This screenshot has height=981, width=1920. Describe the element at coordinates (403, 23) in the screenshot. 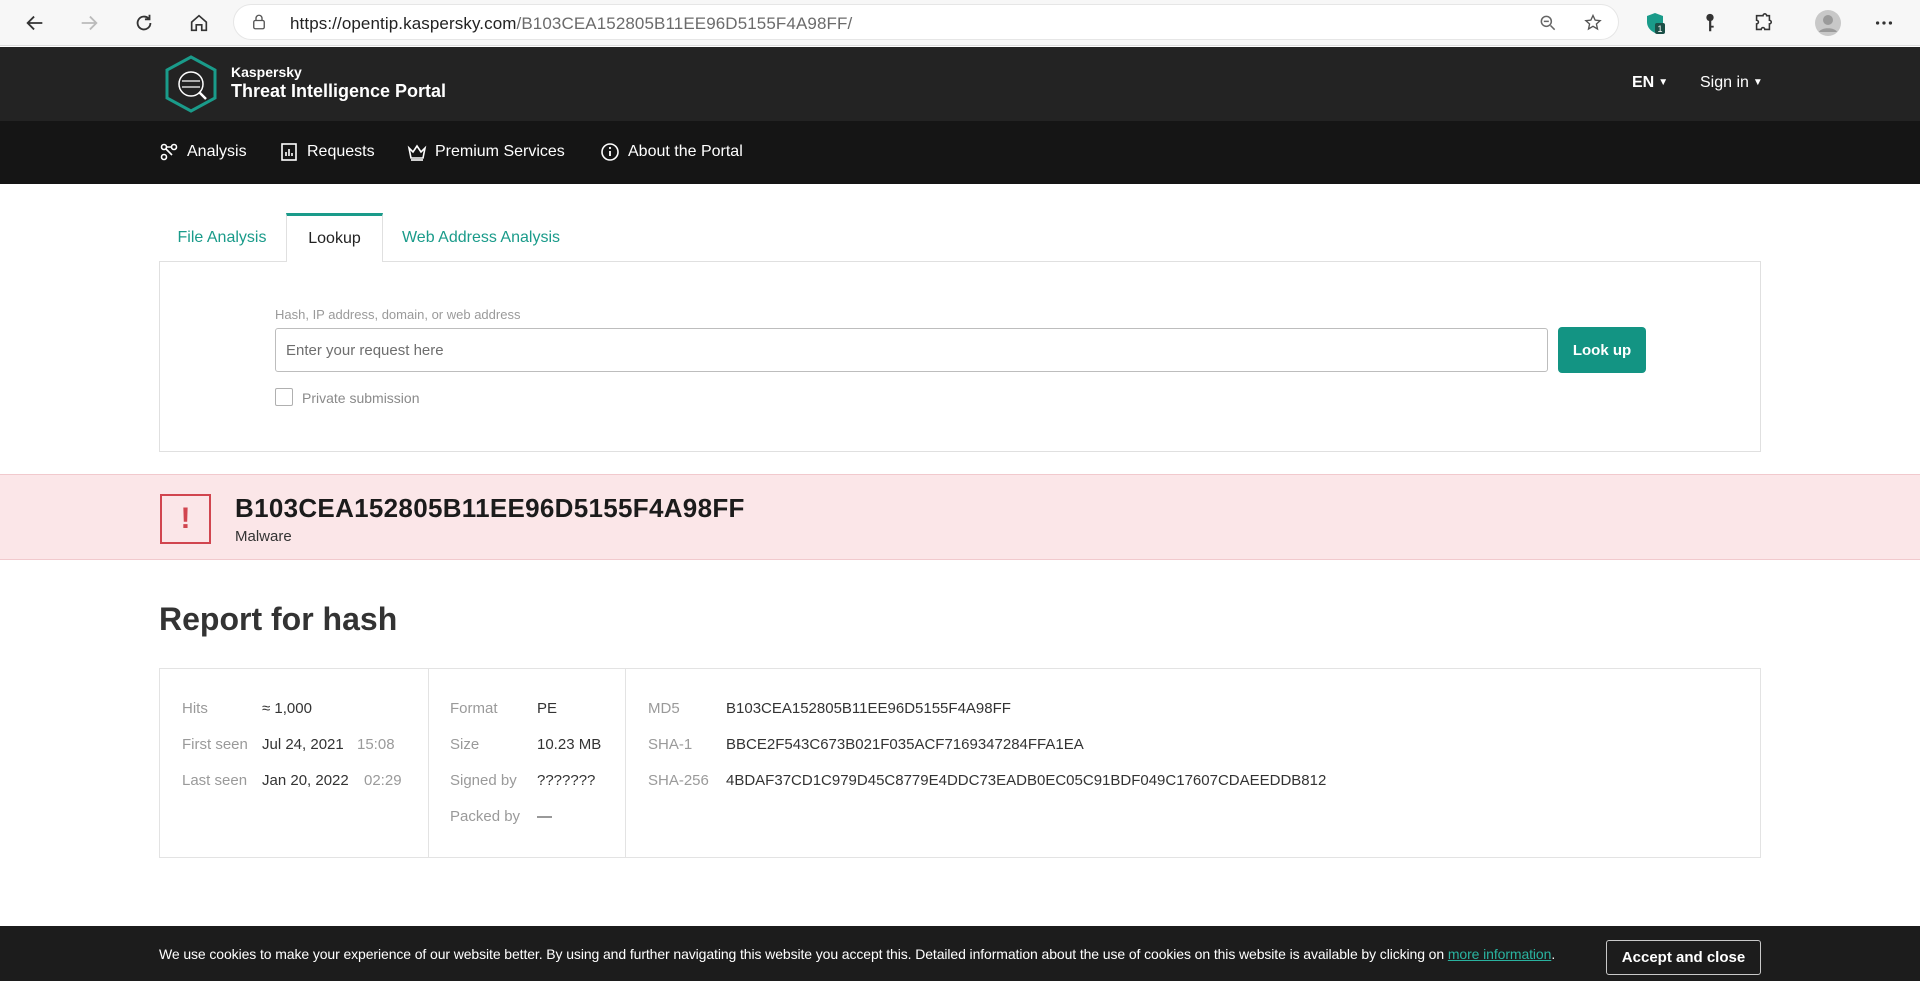

I see `url-host: https://opentip.kaspersky.com` at that location.